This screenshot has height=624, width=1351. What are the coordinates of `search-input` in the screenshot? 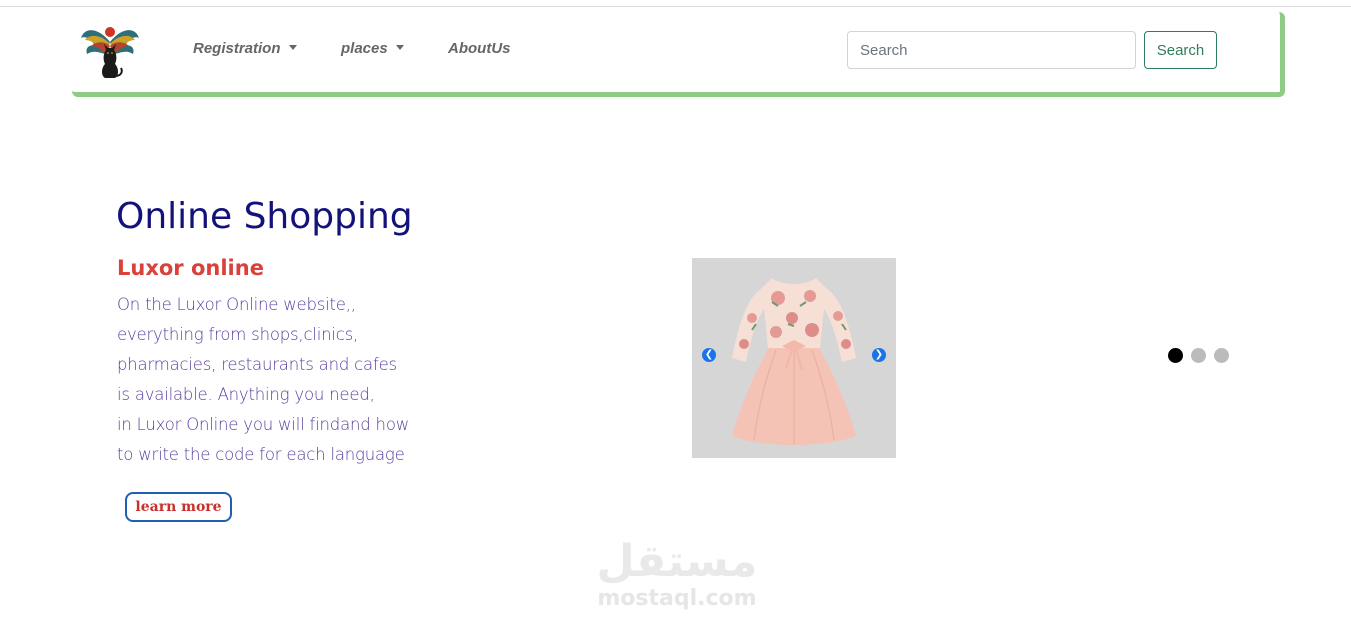 It's located at (991, 50).